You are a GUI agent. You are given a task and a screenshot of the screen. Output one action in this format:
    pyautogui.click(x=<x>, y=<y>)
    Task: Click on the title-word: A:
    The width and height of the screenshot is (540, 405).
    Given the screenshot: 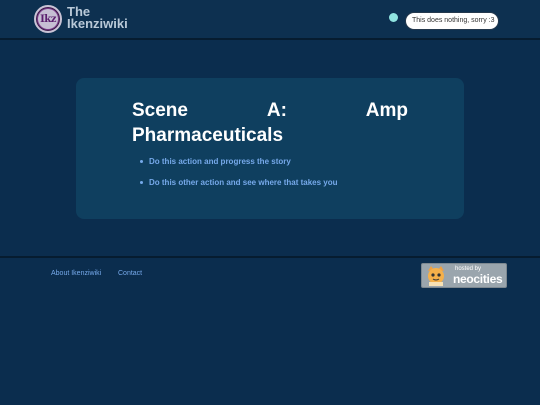 What is the action you would take?
    pyautogui.click(x=276, y=110)
    